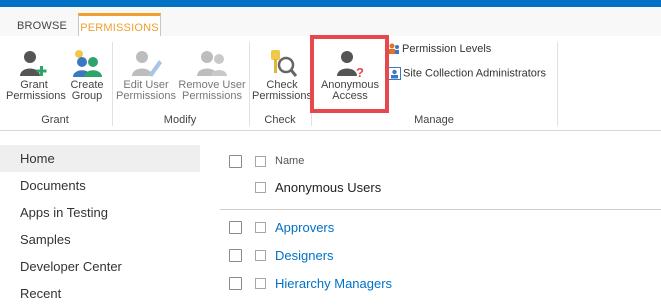 The height and width of the screenshot is (307, 661). I want to click on site-collection-administrators-label: Site Collection Administrators, so click(475, 73).